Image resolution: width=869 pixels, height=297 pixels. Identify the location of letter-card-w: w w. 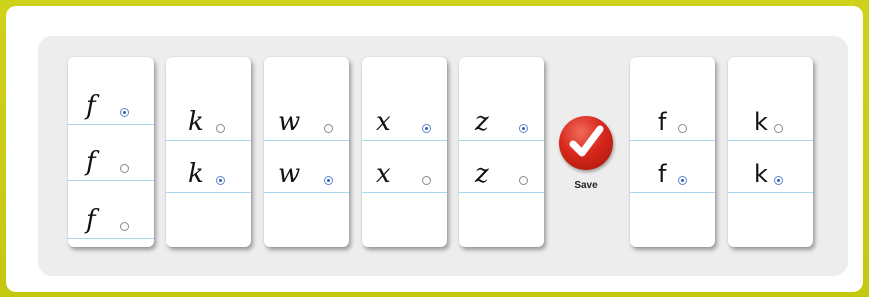
(306, 152).